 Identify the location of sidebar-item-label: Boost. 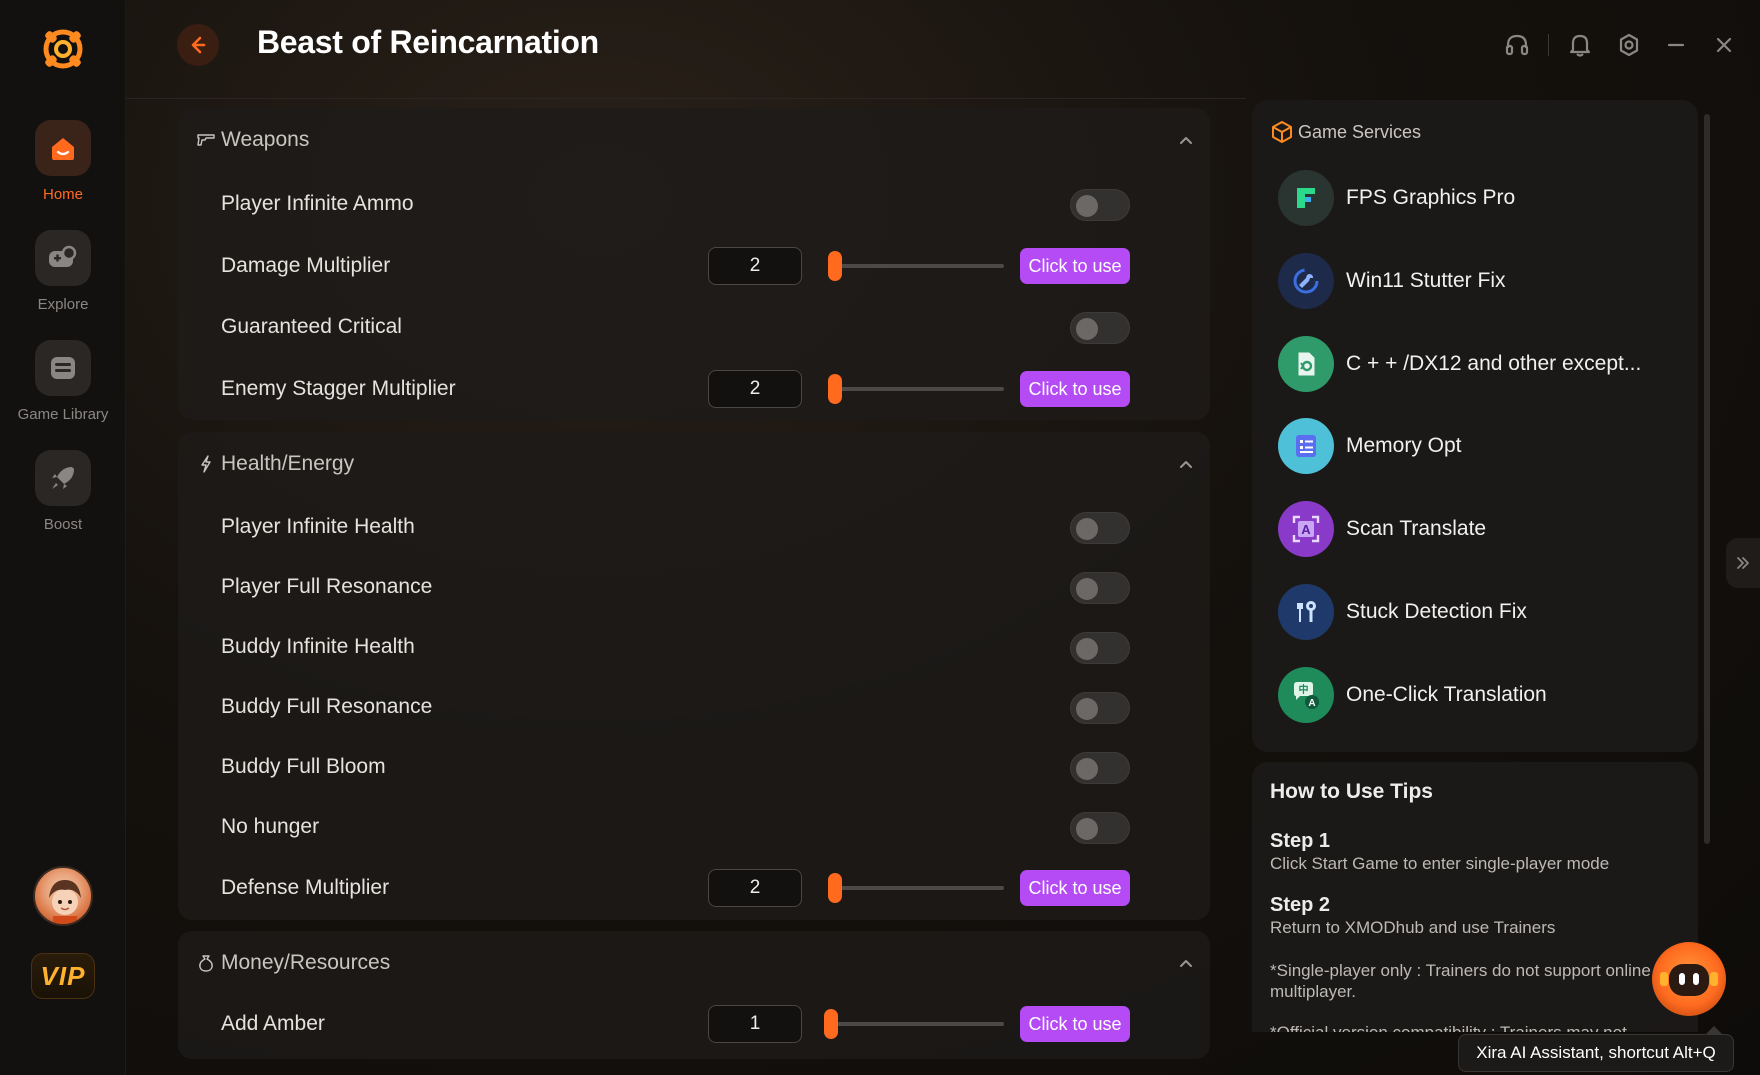
(63, 524).